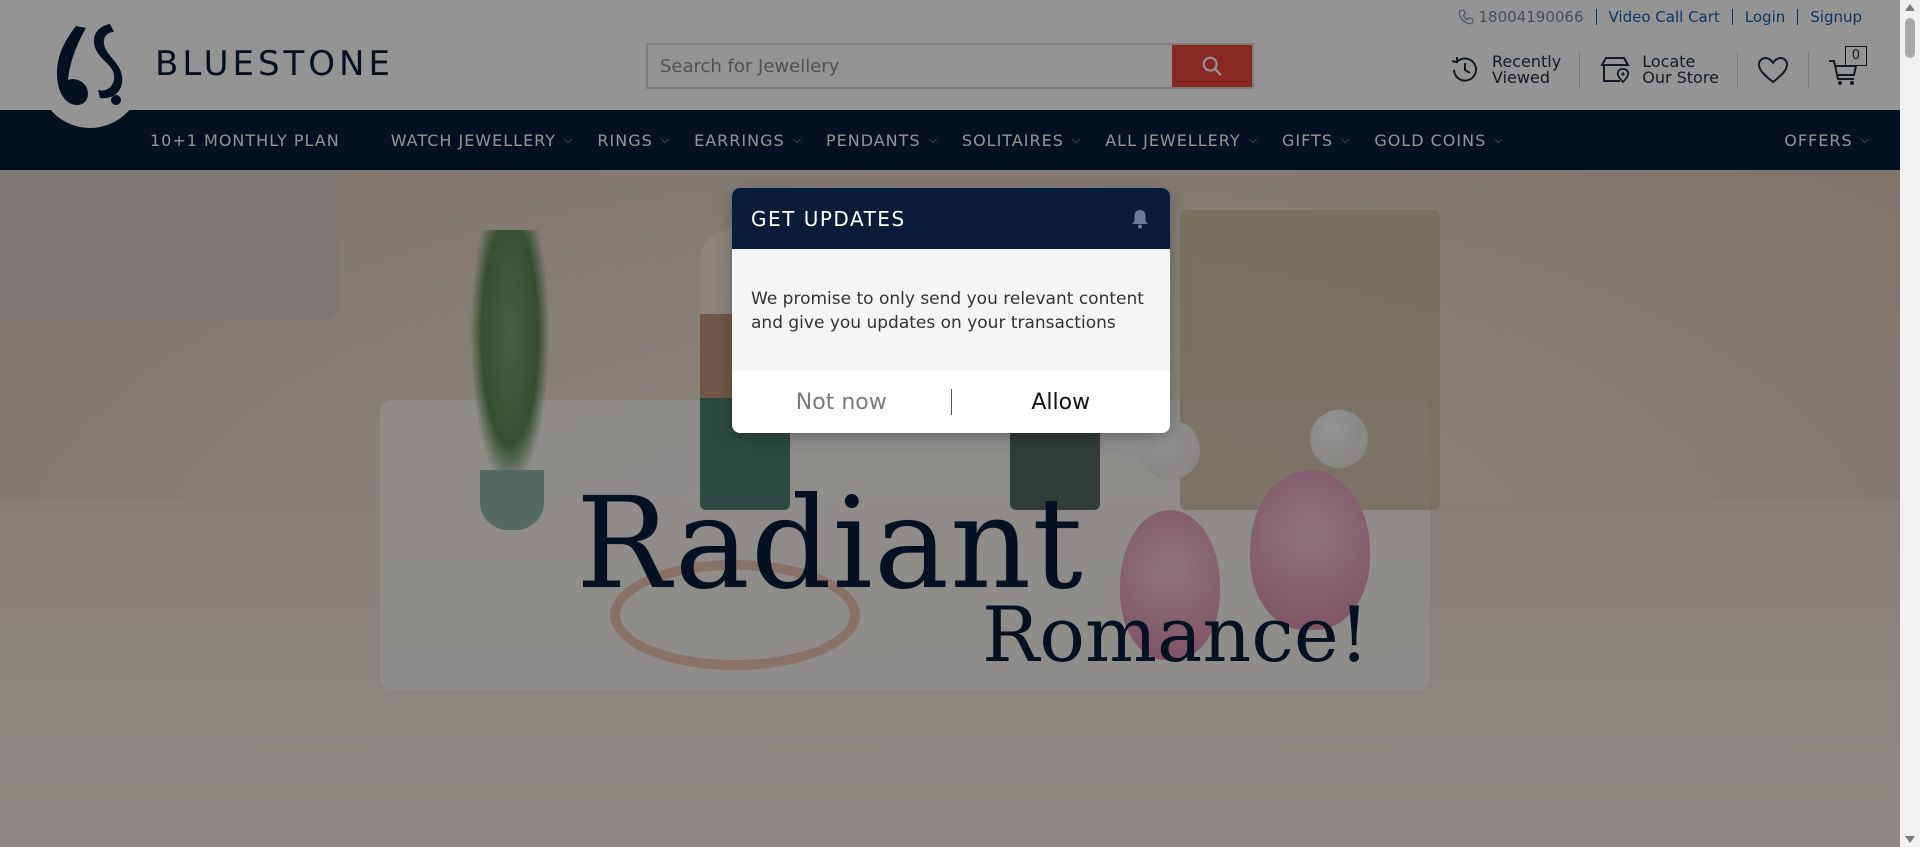 Image resolution: width=1920 pixels, height=847 pixels. I want to click on not-now-button: Not now, so click(841, 402).